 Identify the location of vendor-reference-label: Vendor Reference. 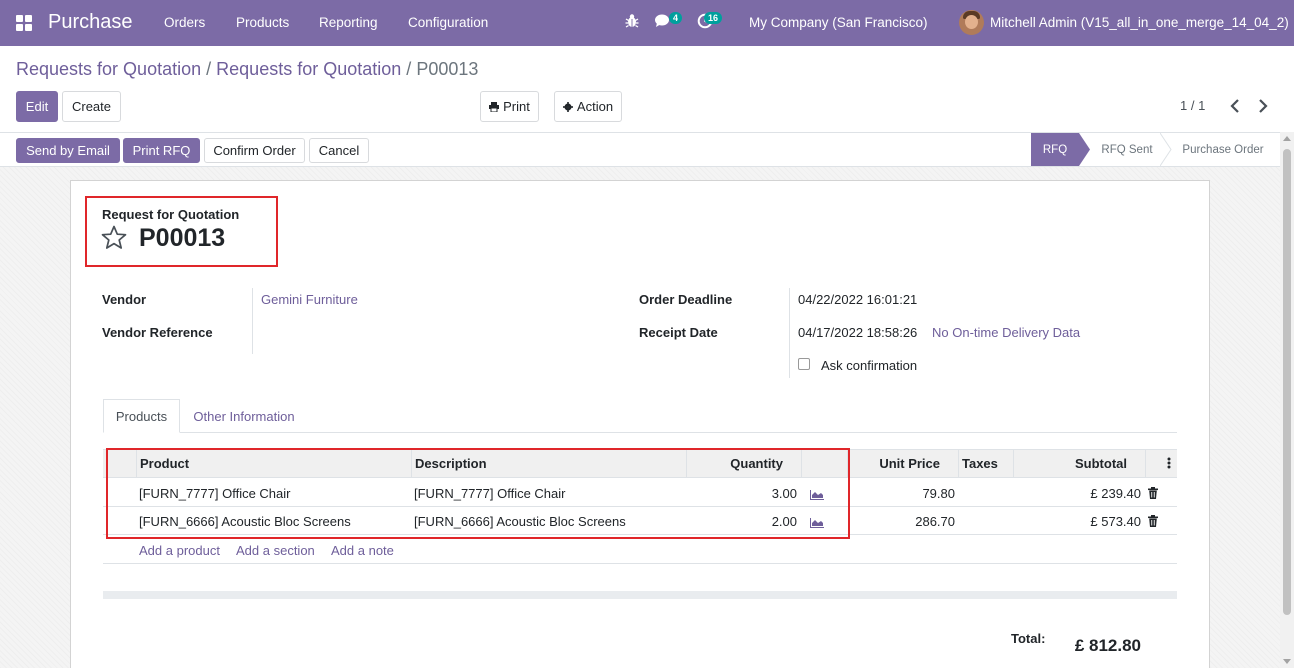
(157, 332).